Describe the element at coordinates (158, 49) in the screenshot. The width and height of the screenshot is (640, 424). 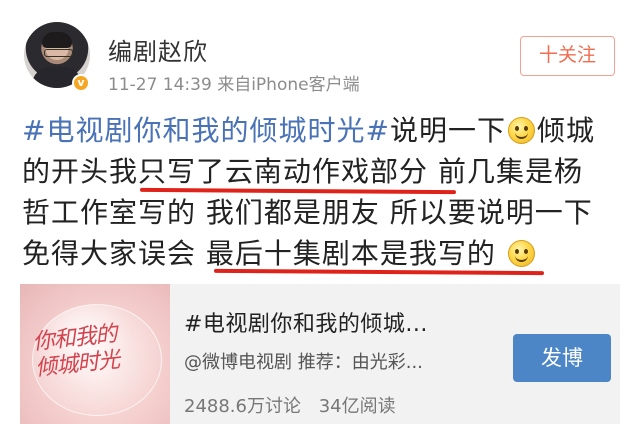
I see `username: 编剧赵欣` at that location.